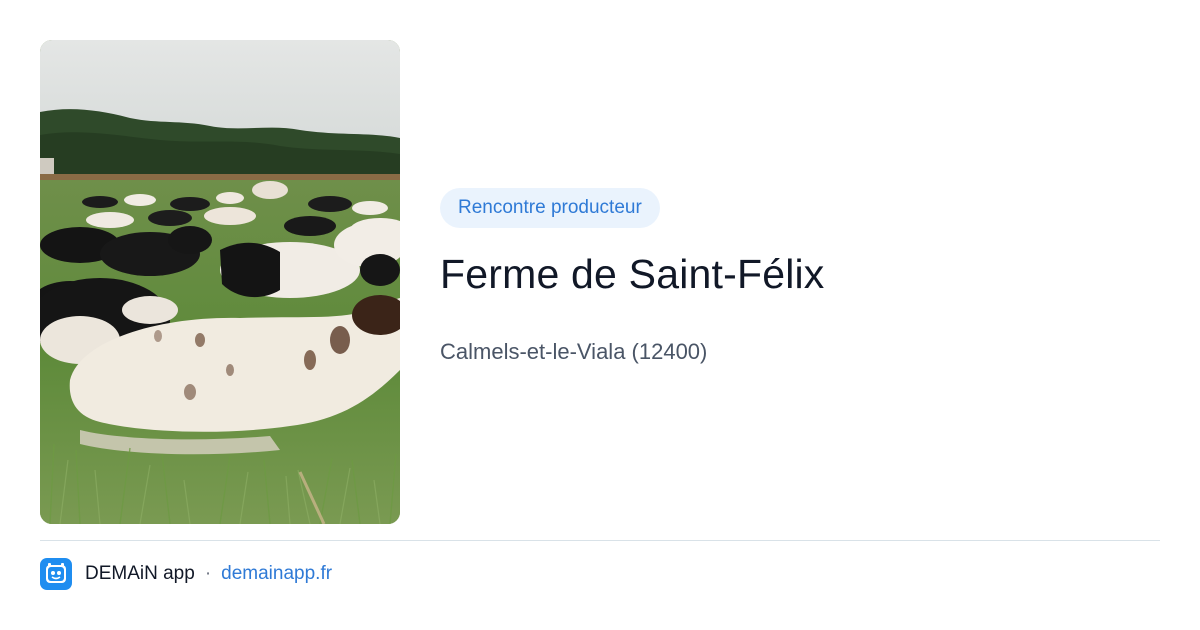 The width and height of the screenshot is (1200, 630). What do you see at coordinates (600, 540) in the screenshot?
I see `footer-divider` at bounding box center [600, 540].